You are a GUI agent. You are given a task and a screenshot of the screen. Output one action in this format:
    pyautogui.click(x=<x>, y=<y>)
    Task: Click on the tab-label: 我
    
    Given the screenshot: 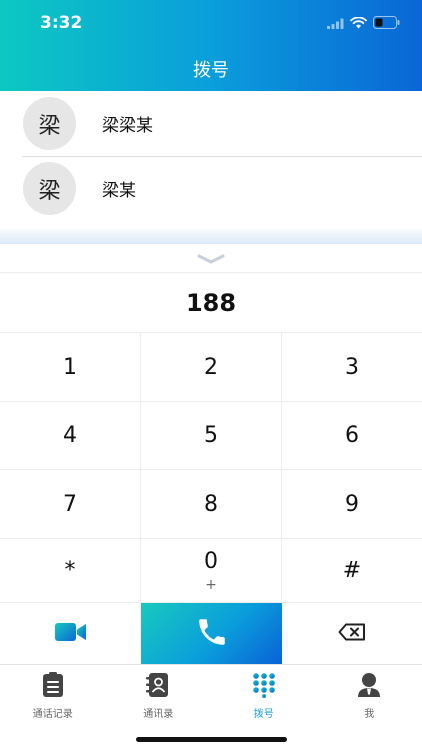 What is the action you would take?
    pyautogui.click(x=369, y=714)
    